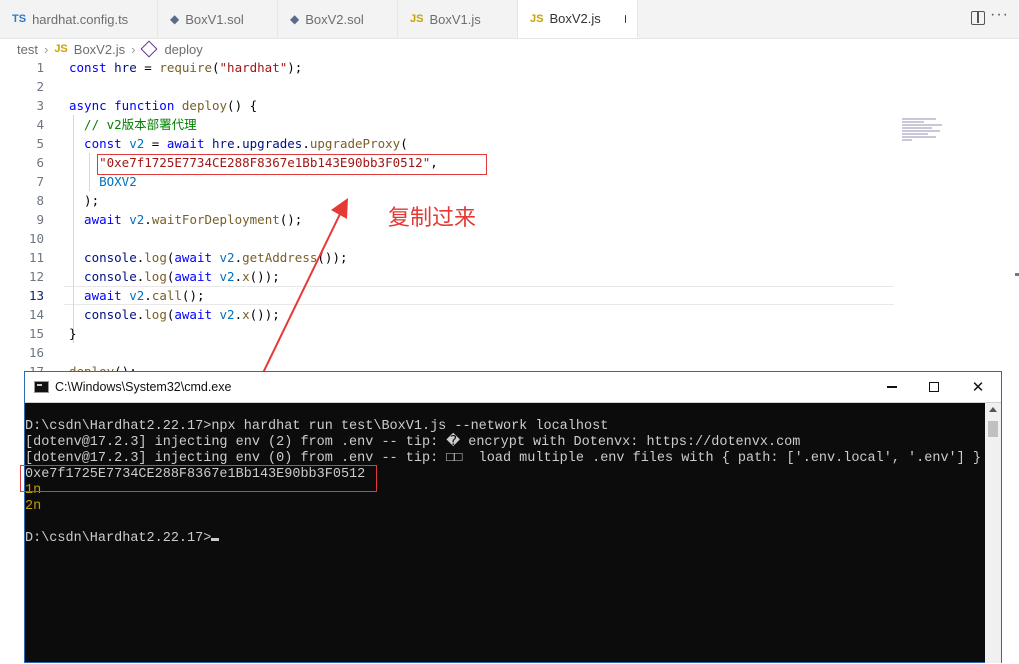  I want to click on output-address-highlight-box, so click(198, 478).